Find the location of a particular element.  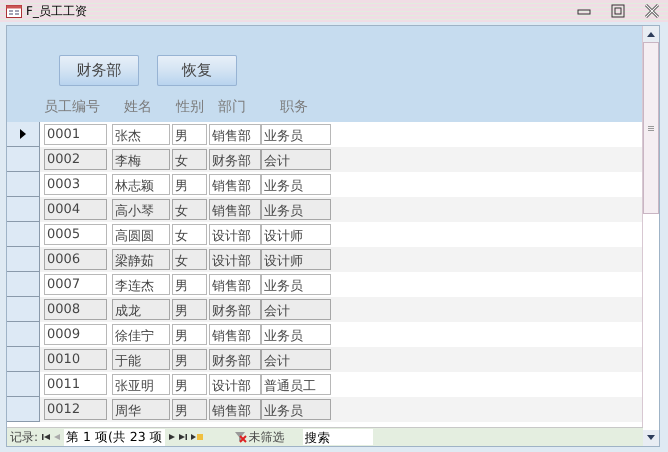

current-record-icon is located at coordinates (23, 134).